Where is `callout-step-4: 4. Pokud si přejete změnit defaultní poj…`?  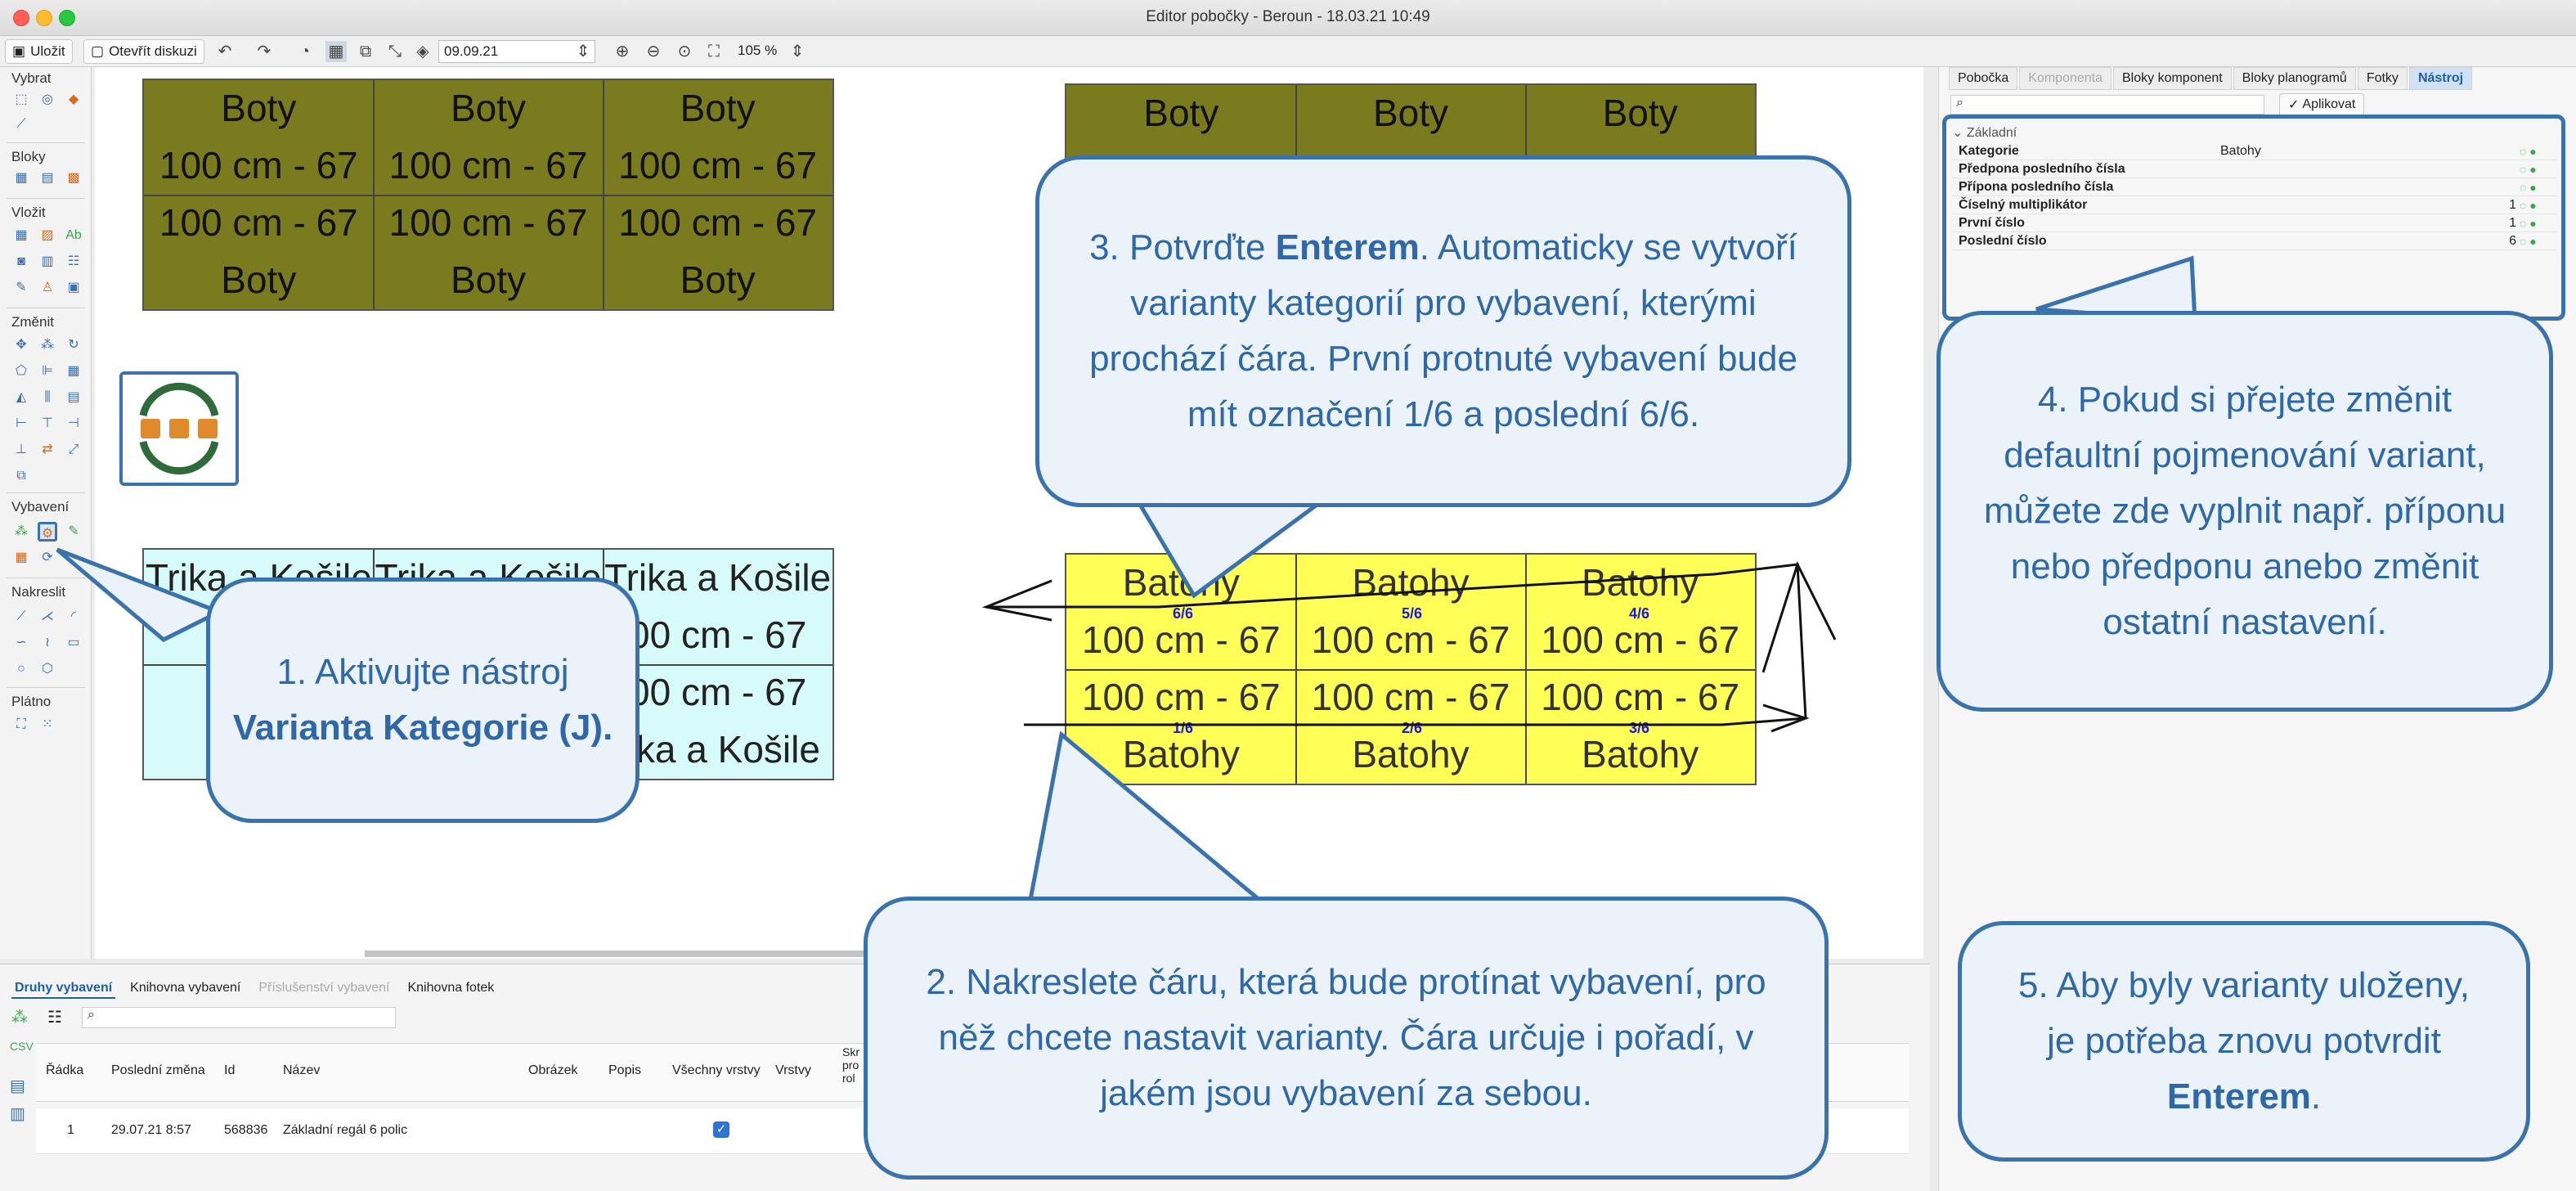 callout-step-4: 4. Pokud si přejete změnit defaultní poj… is located at coordinates (2244, 511).